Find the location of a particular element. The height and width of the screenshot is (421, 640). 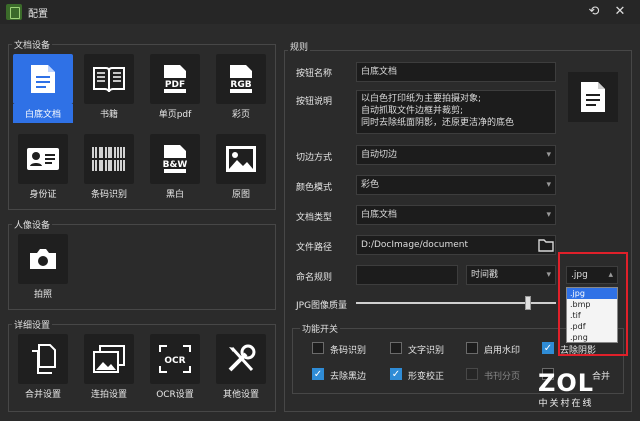

ocr-badge: OCR is located at coordinates (174, 361).